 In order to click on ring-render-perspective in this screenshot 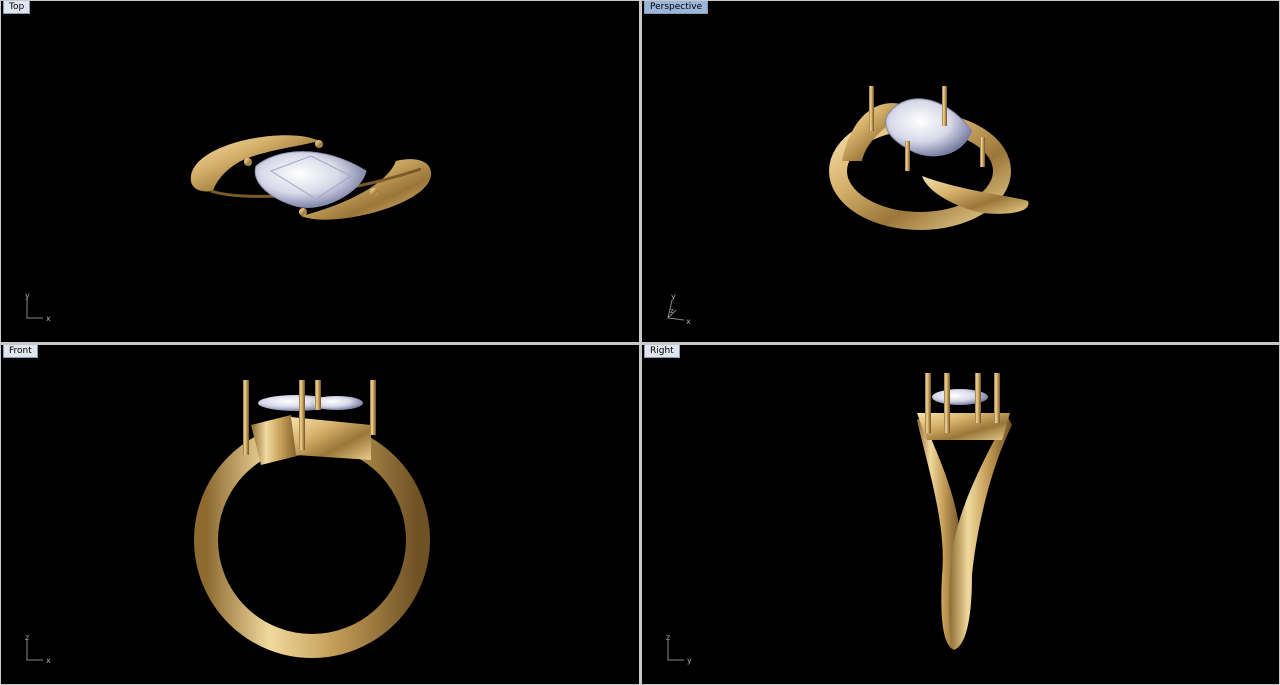, I will do `click(929, 158)`.